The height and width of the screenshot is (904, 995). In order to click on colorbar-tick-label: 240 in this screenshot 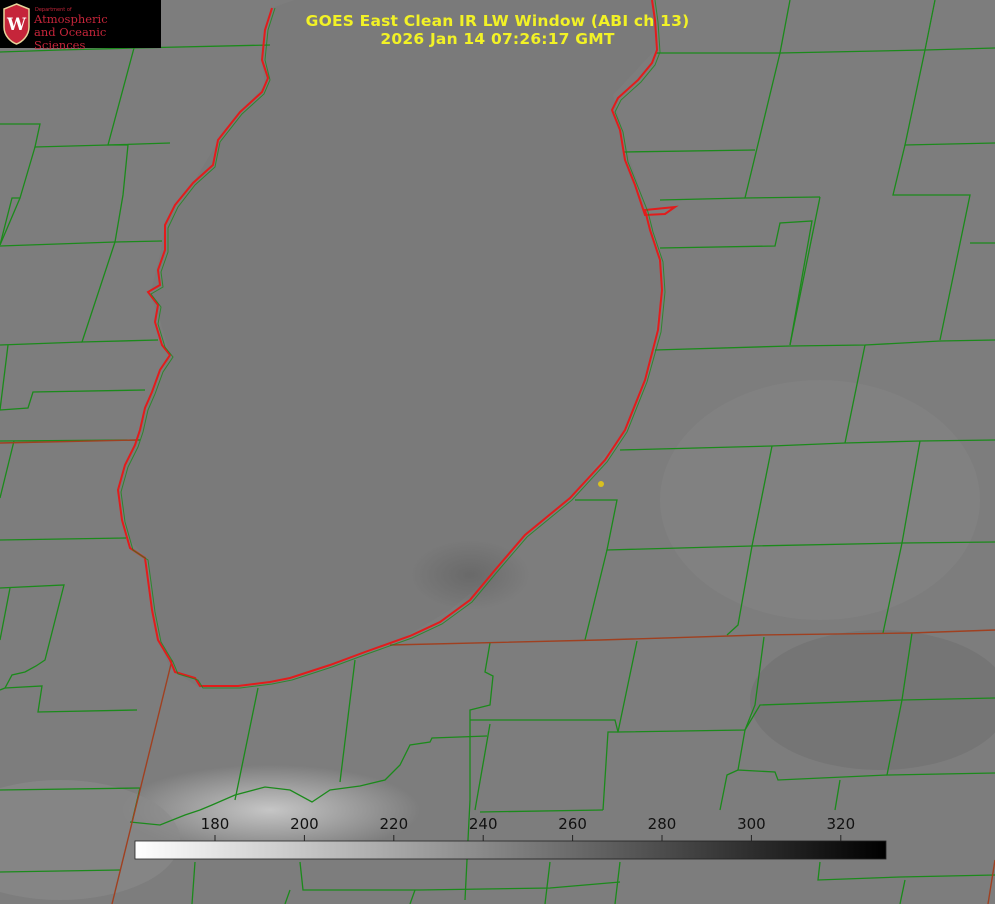, I will do `click(483, 824)`.